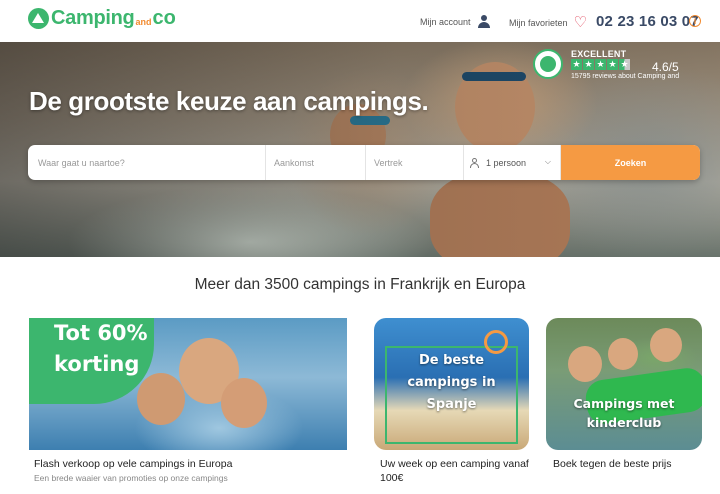  I want to click on departure-date-input: Vertrek, so click(415, 162).